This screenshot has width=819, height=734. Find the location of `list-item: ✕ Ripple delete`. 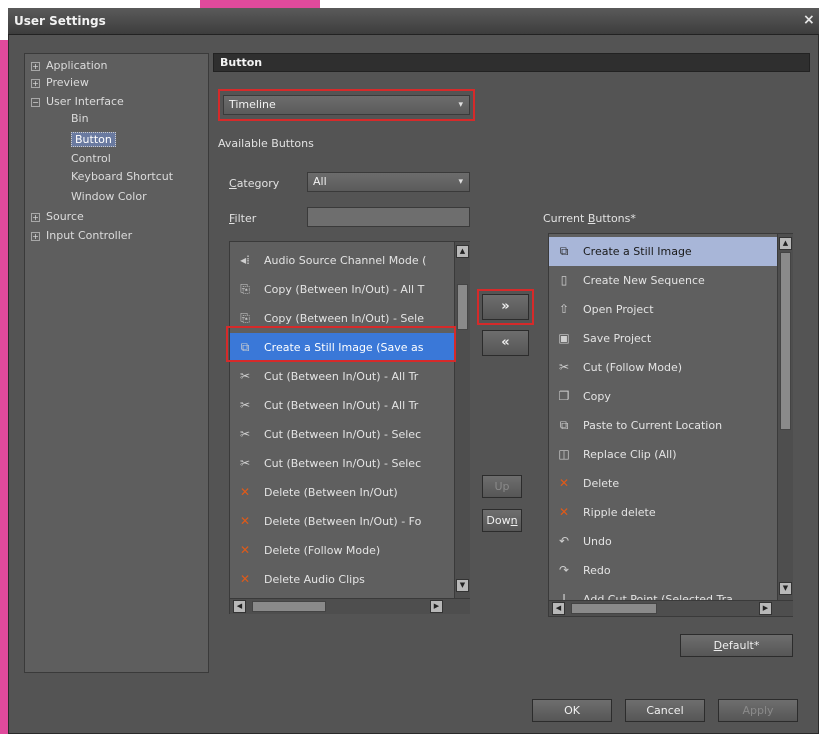

list-item: ✕ Ripple delete is located at coordinates (663, 512).